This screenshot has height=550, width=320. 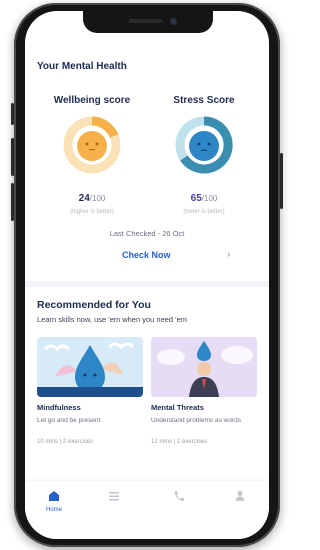 I want to click on stress-face, so click(x=204, y=146).